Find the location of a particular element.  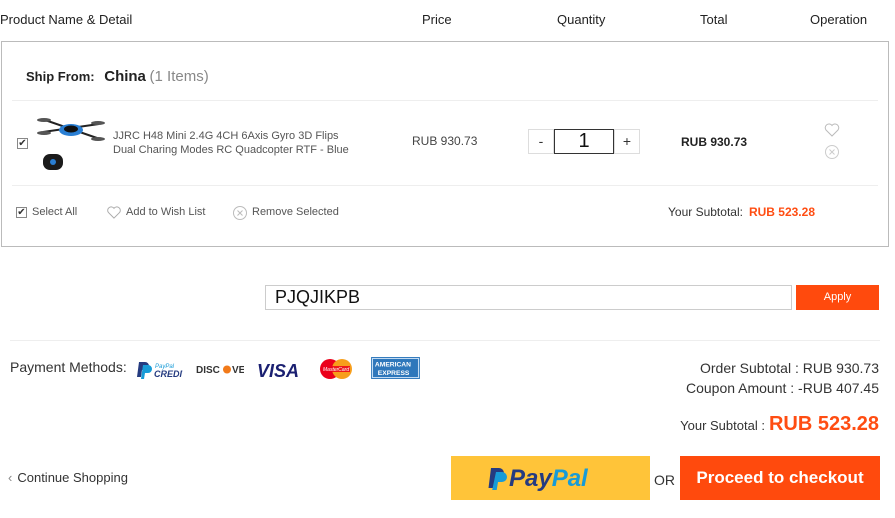

continue-shopping-label: Continue Shopping is located at coordinates (72, 477).